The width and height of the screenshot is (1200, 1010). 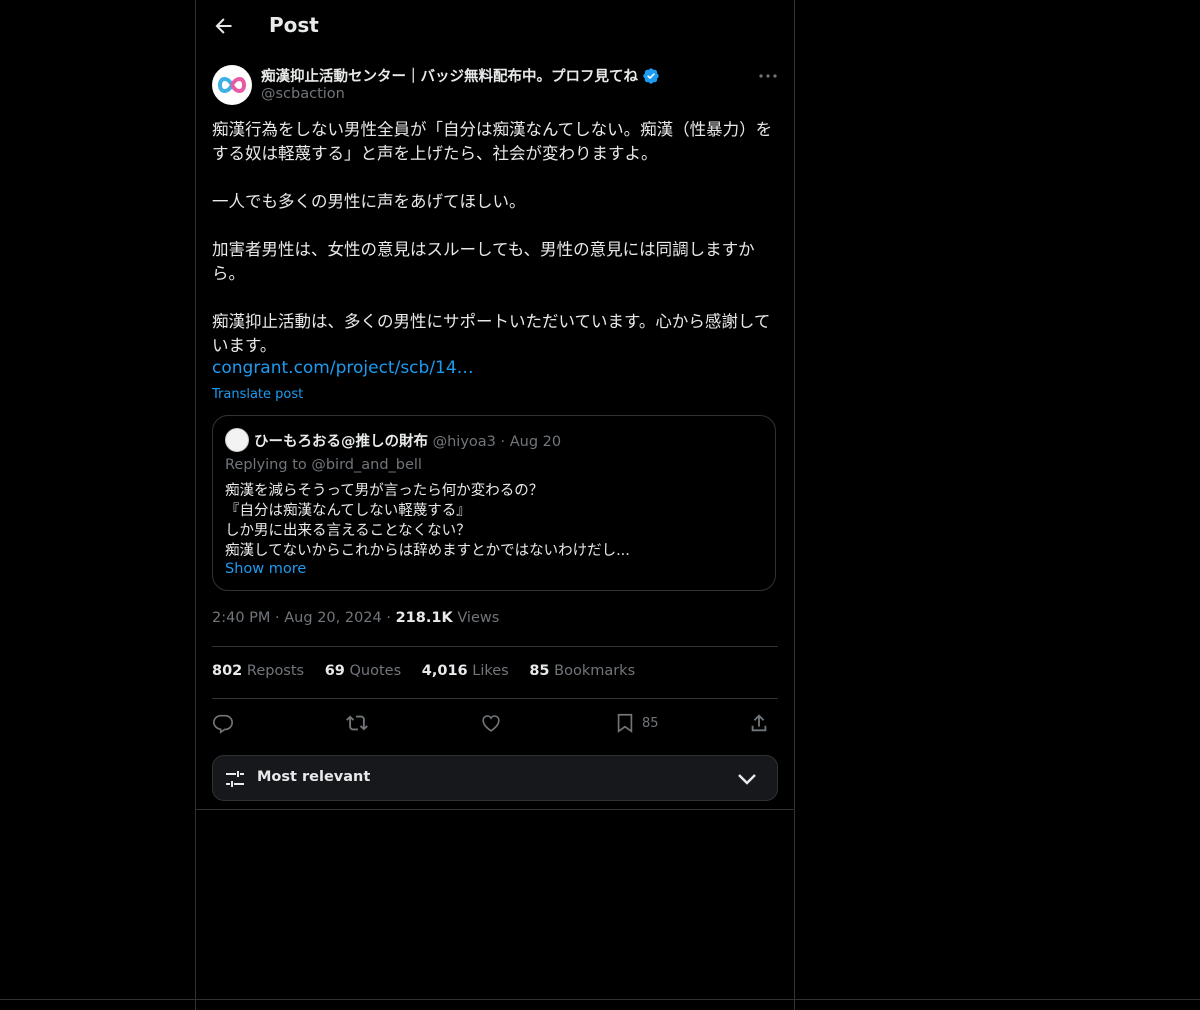 What do you see at coordinates (444, 671) in the screenshot?
I see `likes-count: 4,016` at bounding box center [444, 671].